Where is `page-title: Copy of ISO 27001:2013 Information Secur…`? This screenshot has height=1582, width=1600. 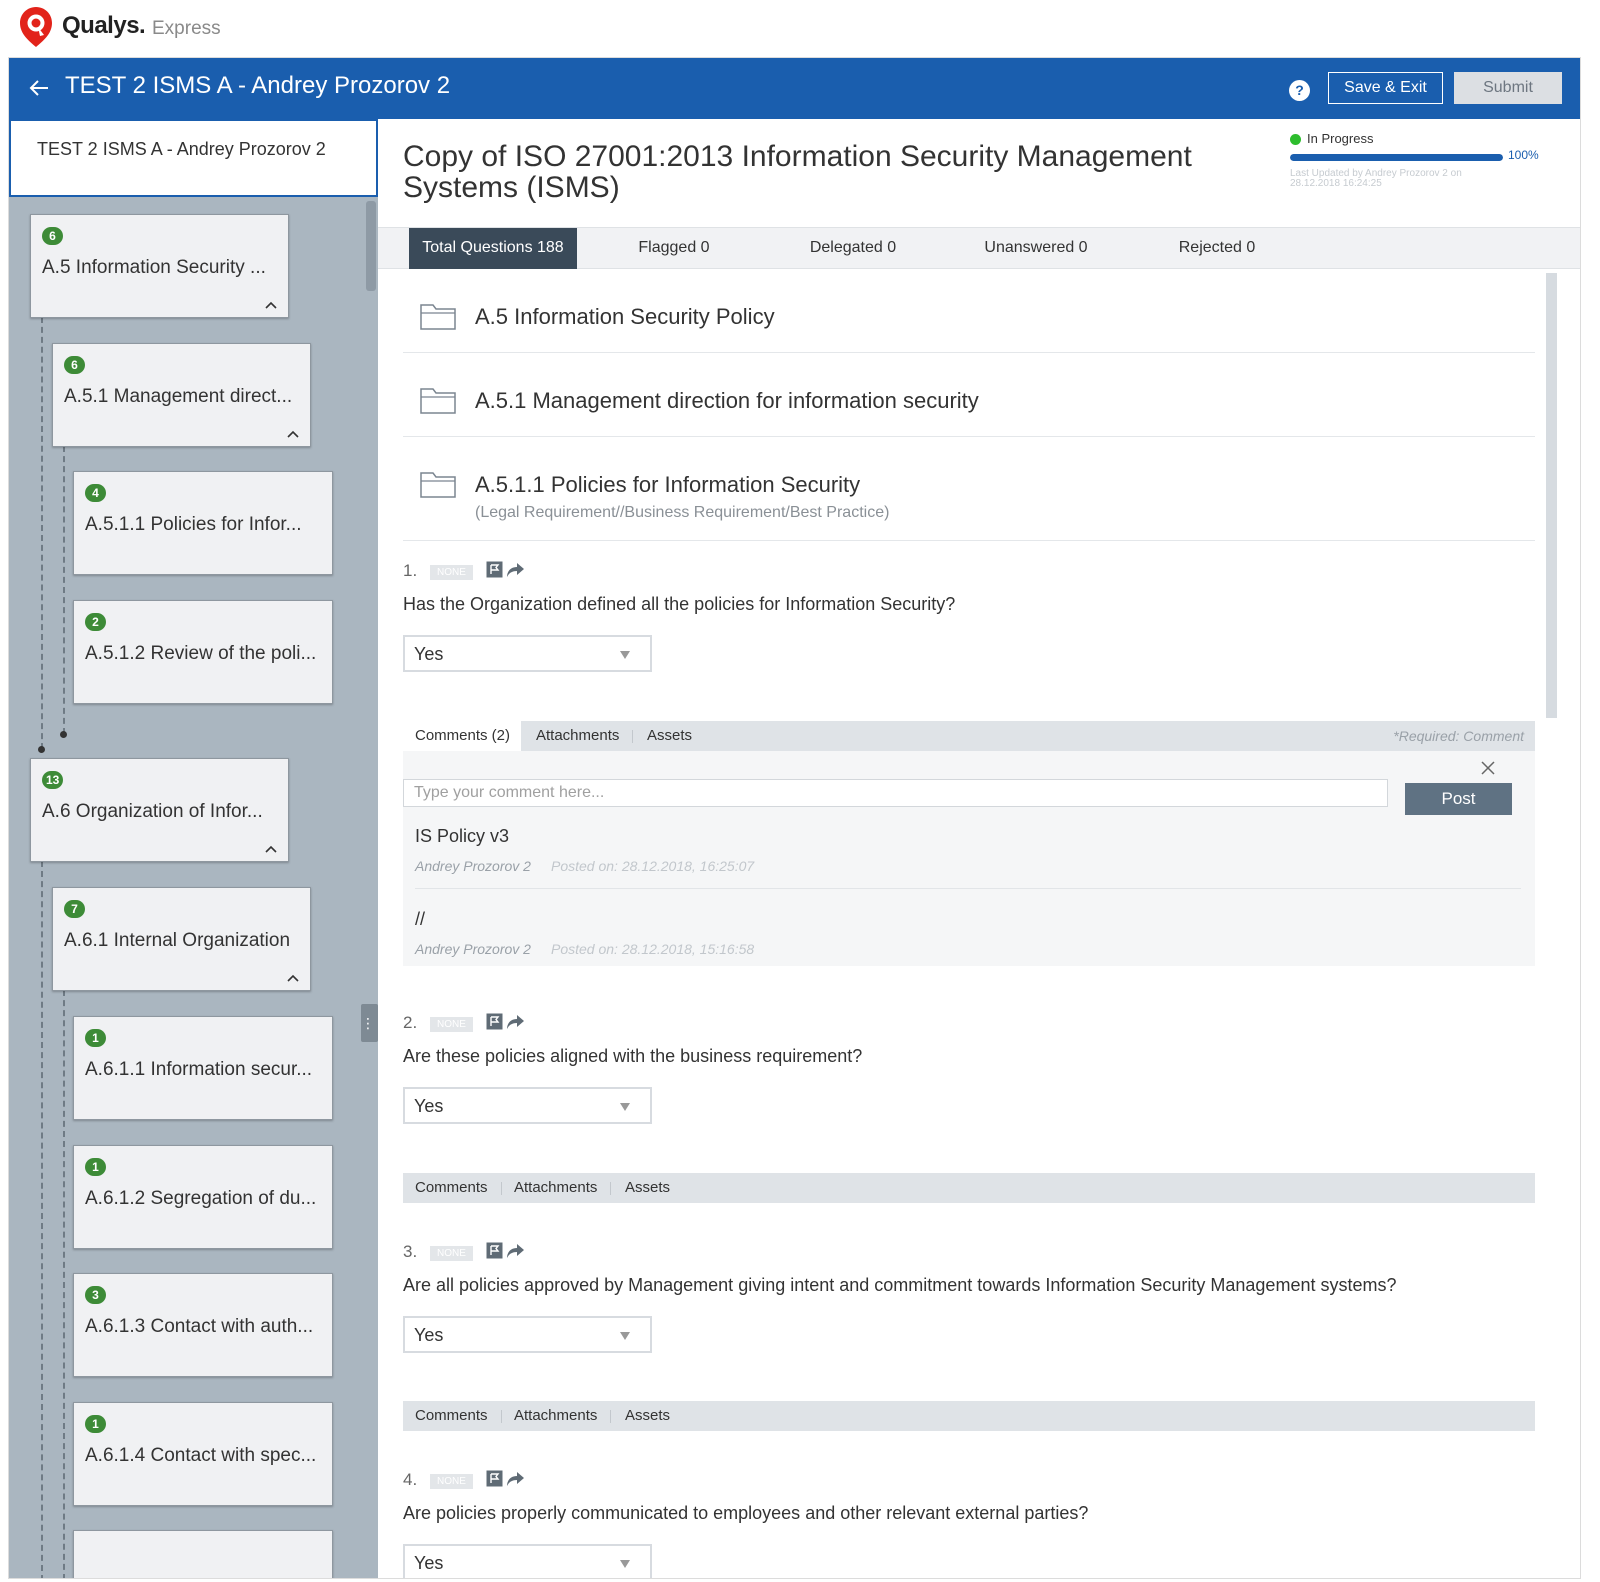 page-title: Copy of ISO 27001:2013 Information Secur… is located at coordinates (797, 172).